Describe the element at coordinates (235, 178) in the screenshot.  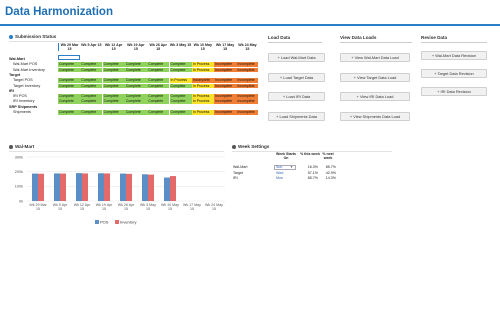
I see `week-row-label: IRI` at that location.